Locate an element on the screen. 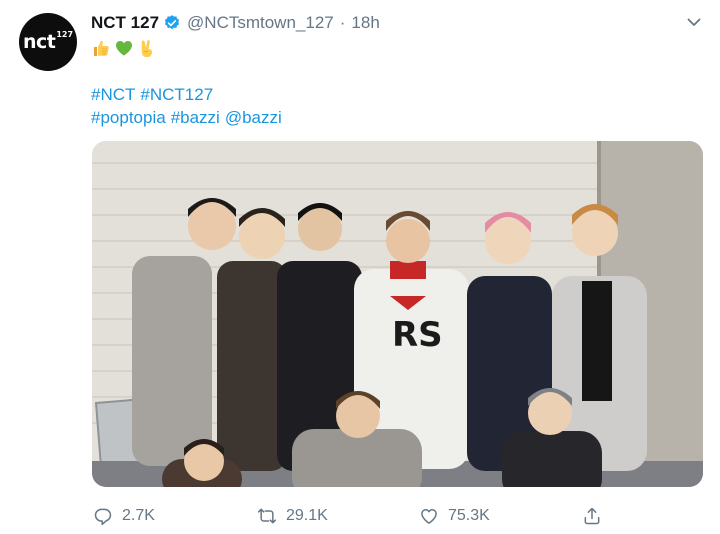 The width and height of the screenshot is (720, 534). hashtag-line-1: #NCT #NCT127 is located at coordinates (154, 95).